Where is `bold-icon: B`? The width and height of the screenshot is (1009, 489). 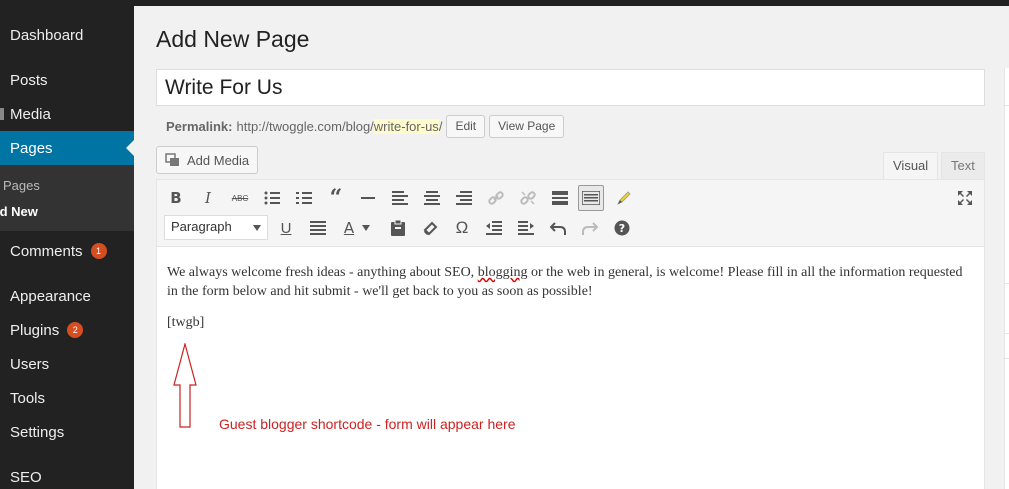
bold-icon: B is located at coordinates (176, 198).